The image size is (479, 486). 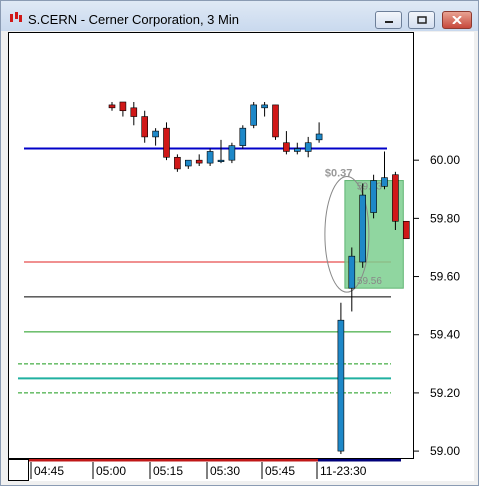 I want to click on chart-corner-button, so click(x=18, y=470).